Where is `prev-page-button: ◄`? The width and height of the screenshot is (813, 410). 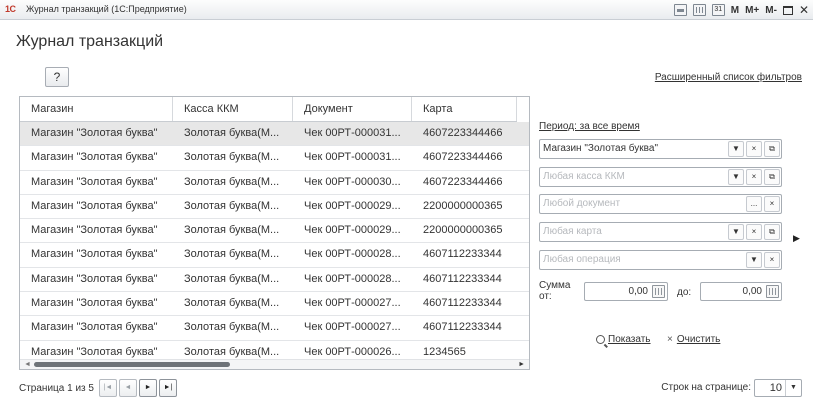 prev-page-button: ◄ is located at coordinates (127, 388).